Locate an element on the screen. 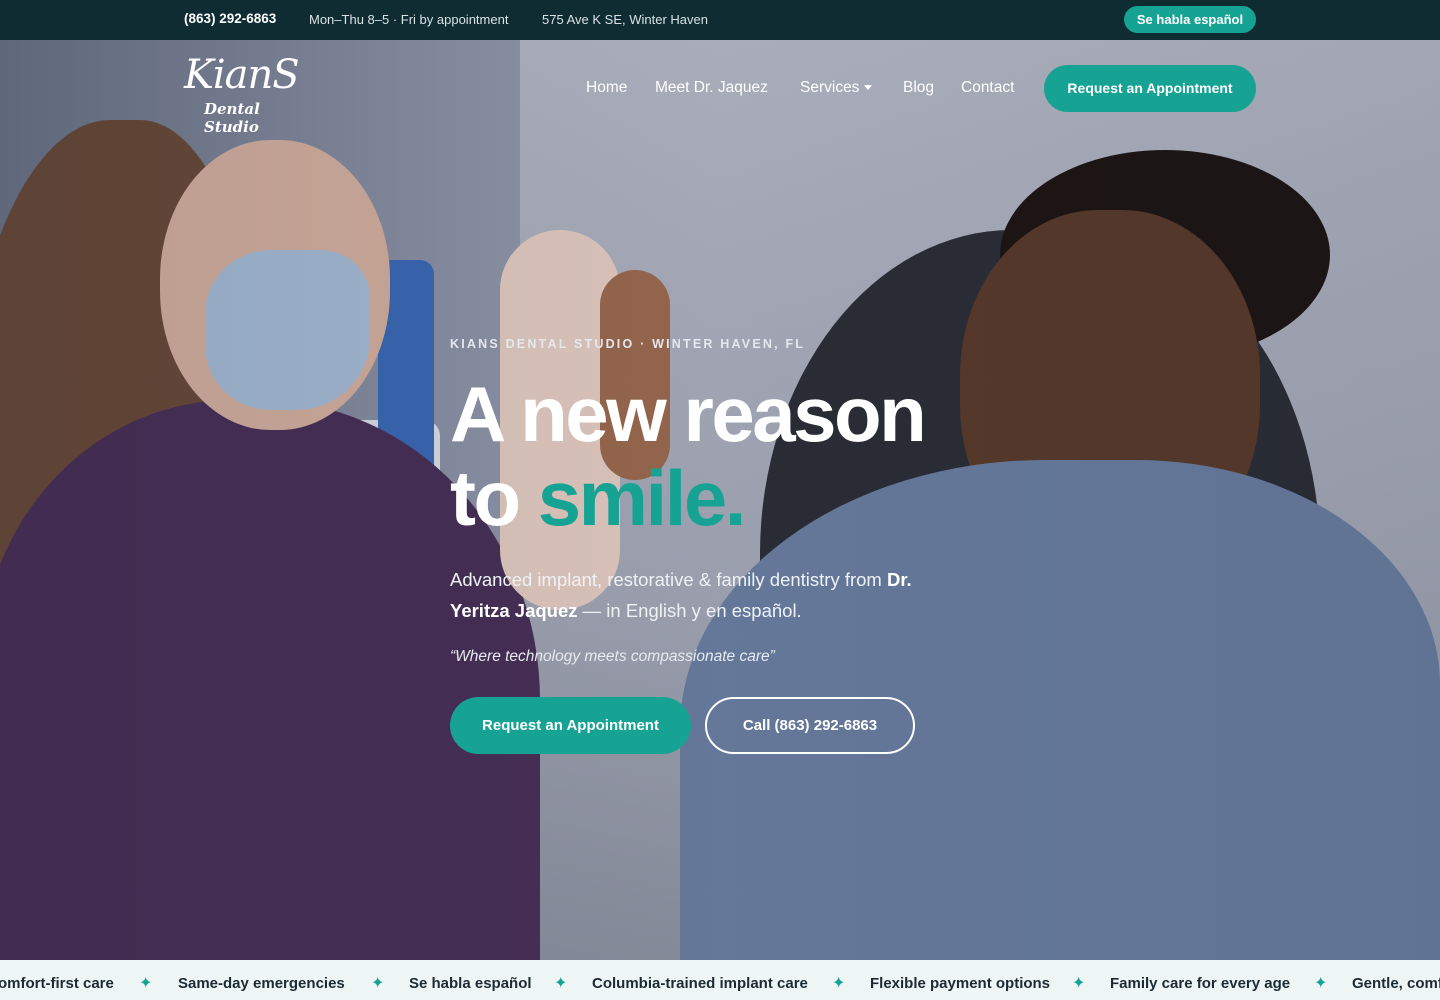 This screenshot has height=1000, width=1440. nav-blog: Blog is located at coordinates (918, 88).